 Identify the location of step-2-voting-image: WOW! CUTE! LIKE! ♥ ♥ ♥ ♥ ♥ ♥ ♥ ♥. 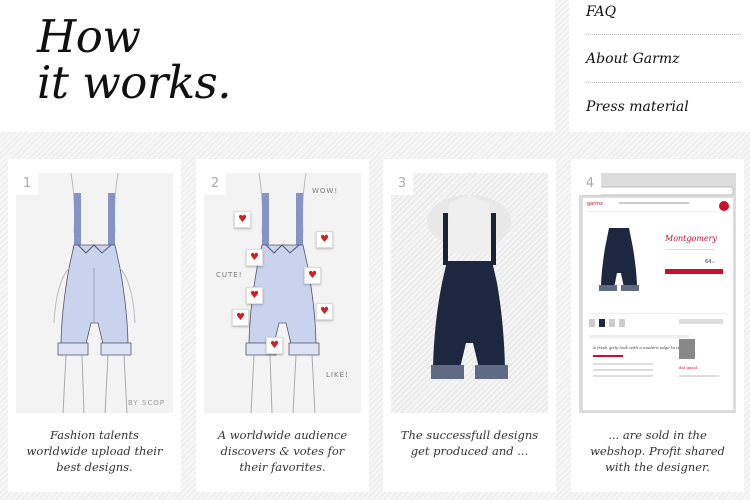
(282, 293).